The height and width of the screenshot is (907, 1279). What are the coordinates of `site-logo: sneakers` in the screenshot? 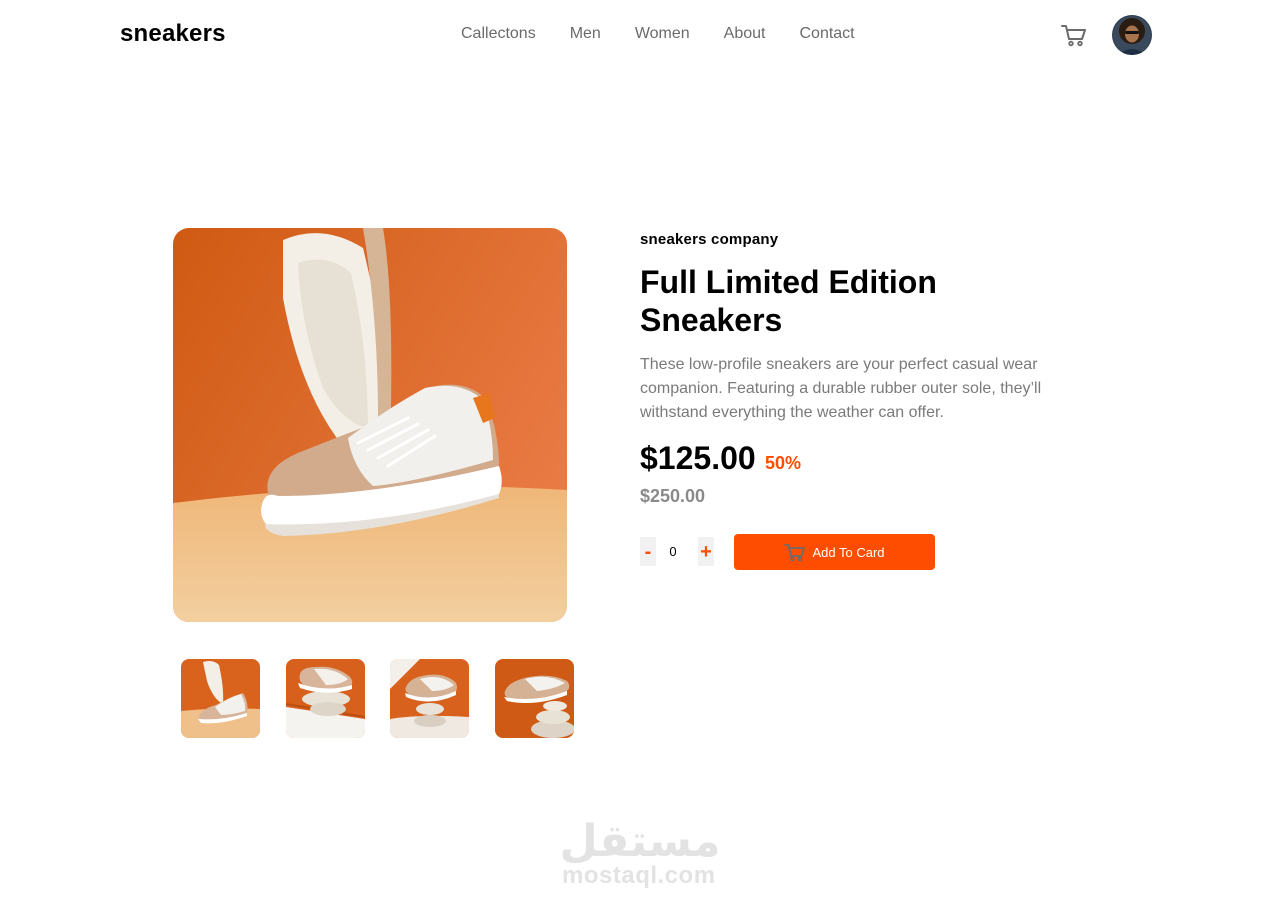 It's located at (173, 34).